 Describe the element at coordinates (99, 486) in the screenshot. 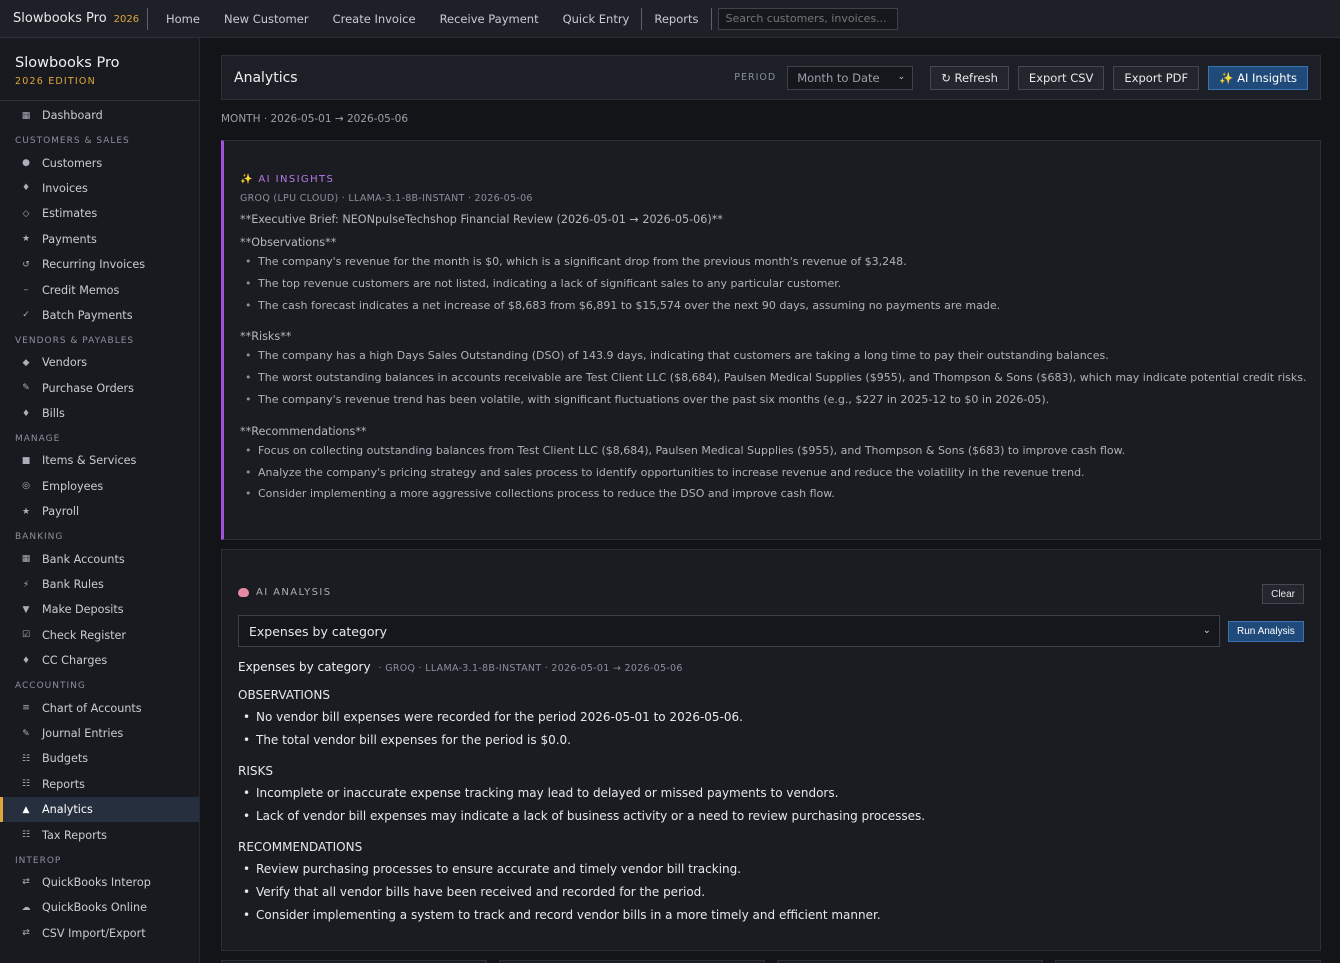

I see `sidebar-item-employees: ◎ Employees` at that location.